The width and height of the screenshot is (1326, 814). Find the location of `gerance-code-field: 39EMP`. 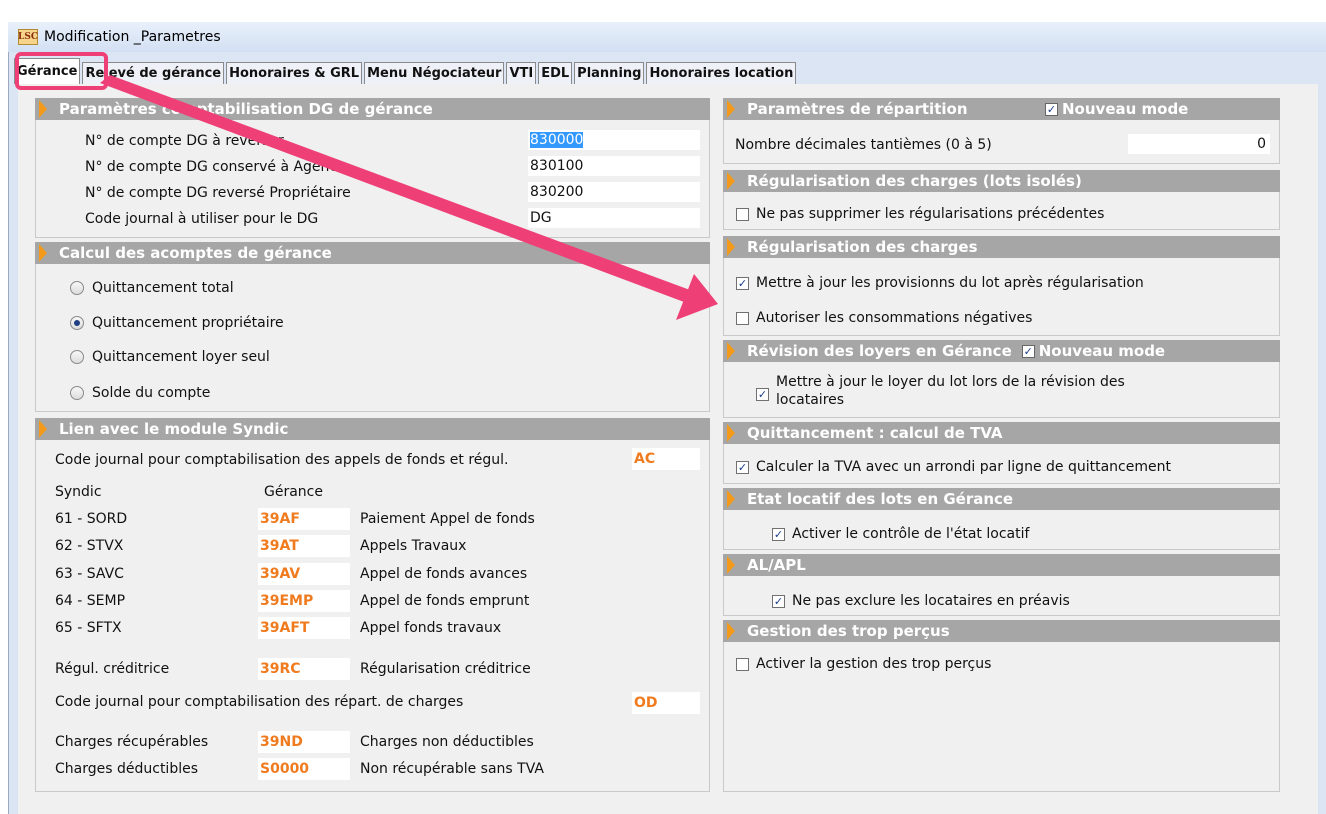

gerance-code-field: 39EMP is located at coordinates (304, 601).